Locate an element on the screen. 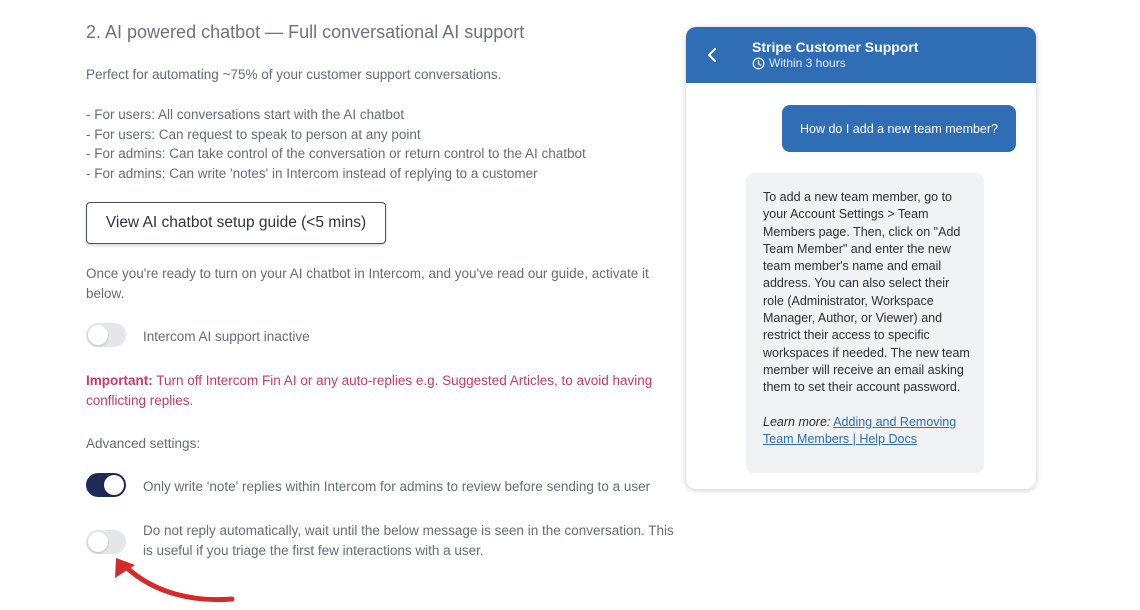  ai-support-toggle-label: Intercom AI support inactive is located at coordinates (226, 336).